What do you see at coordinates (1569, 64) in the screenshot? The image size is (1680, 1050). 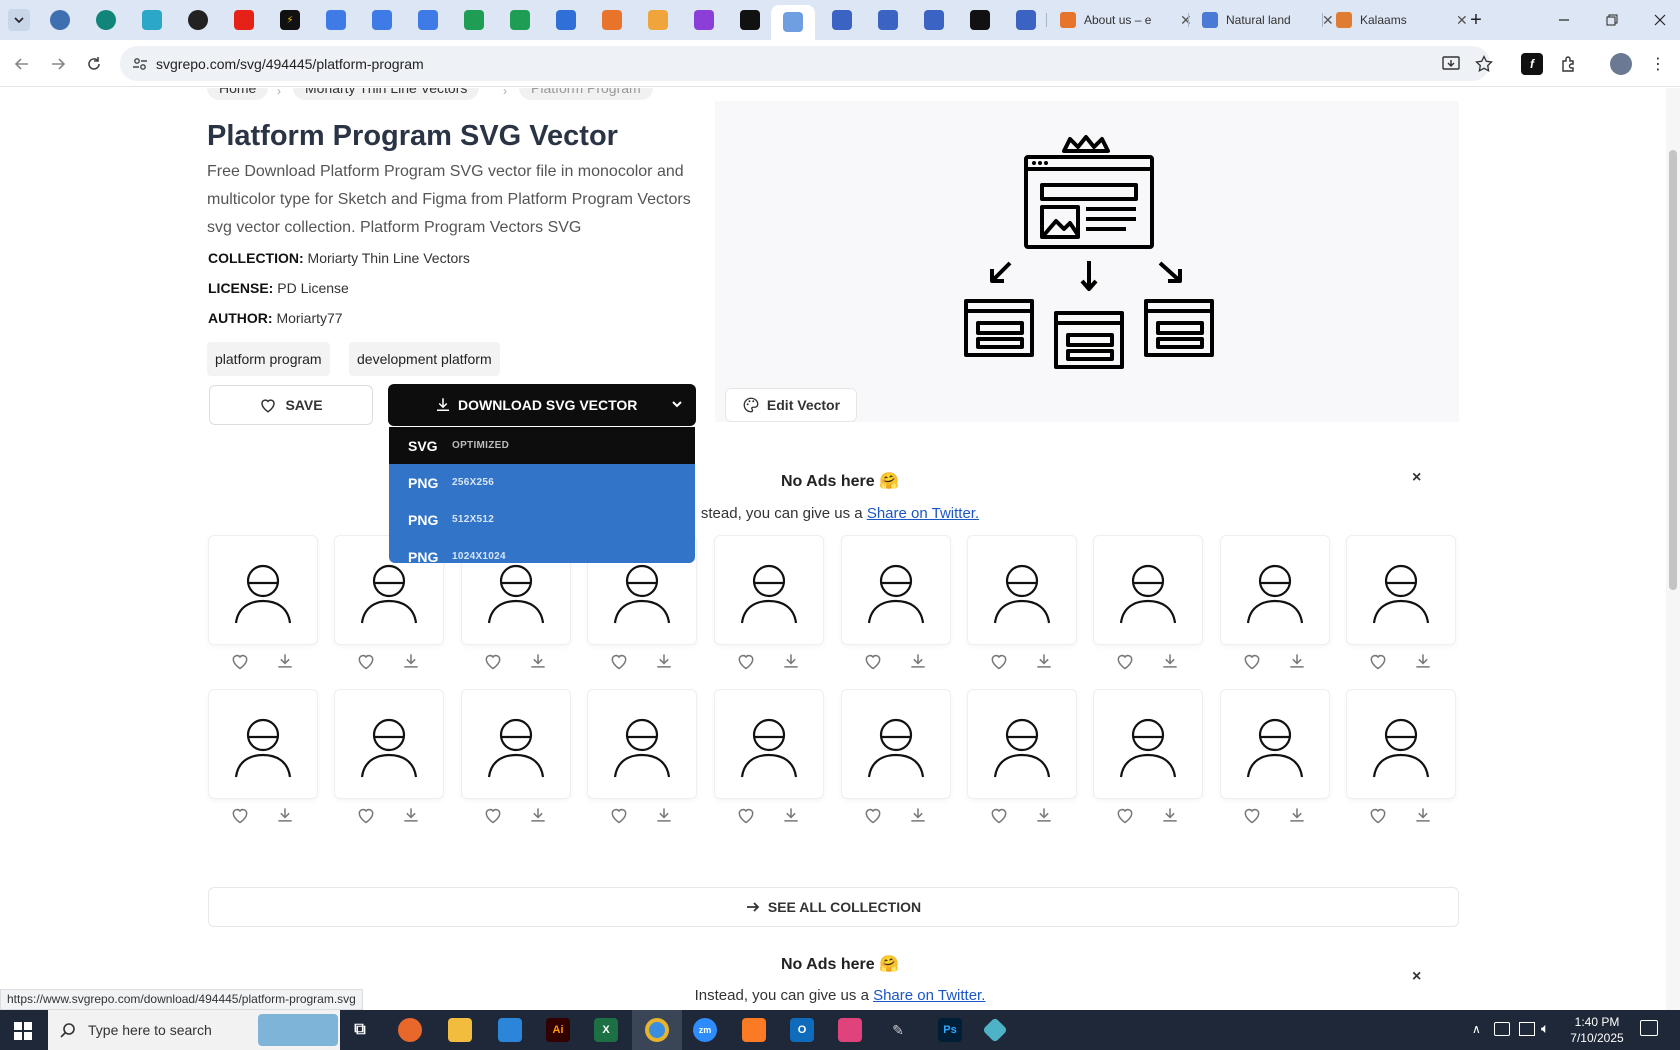 I see `extensions-puzzle-icon` at bounding box center [1569, 64].